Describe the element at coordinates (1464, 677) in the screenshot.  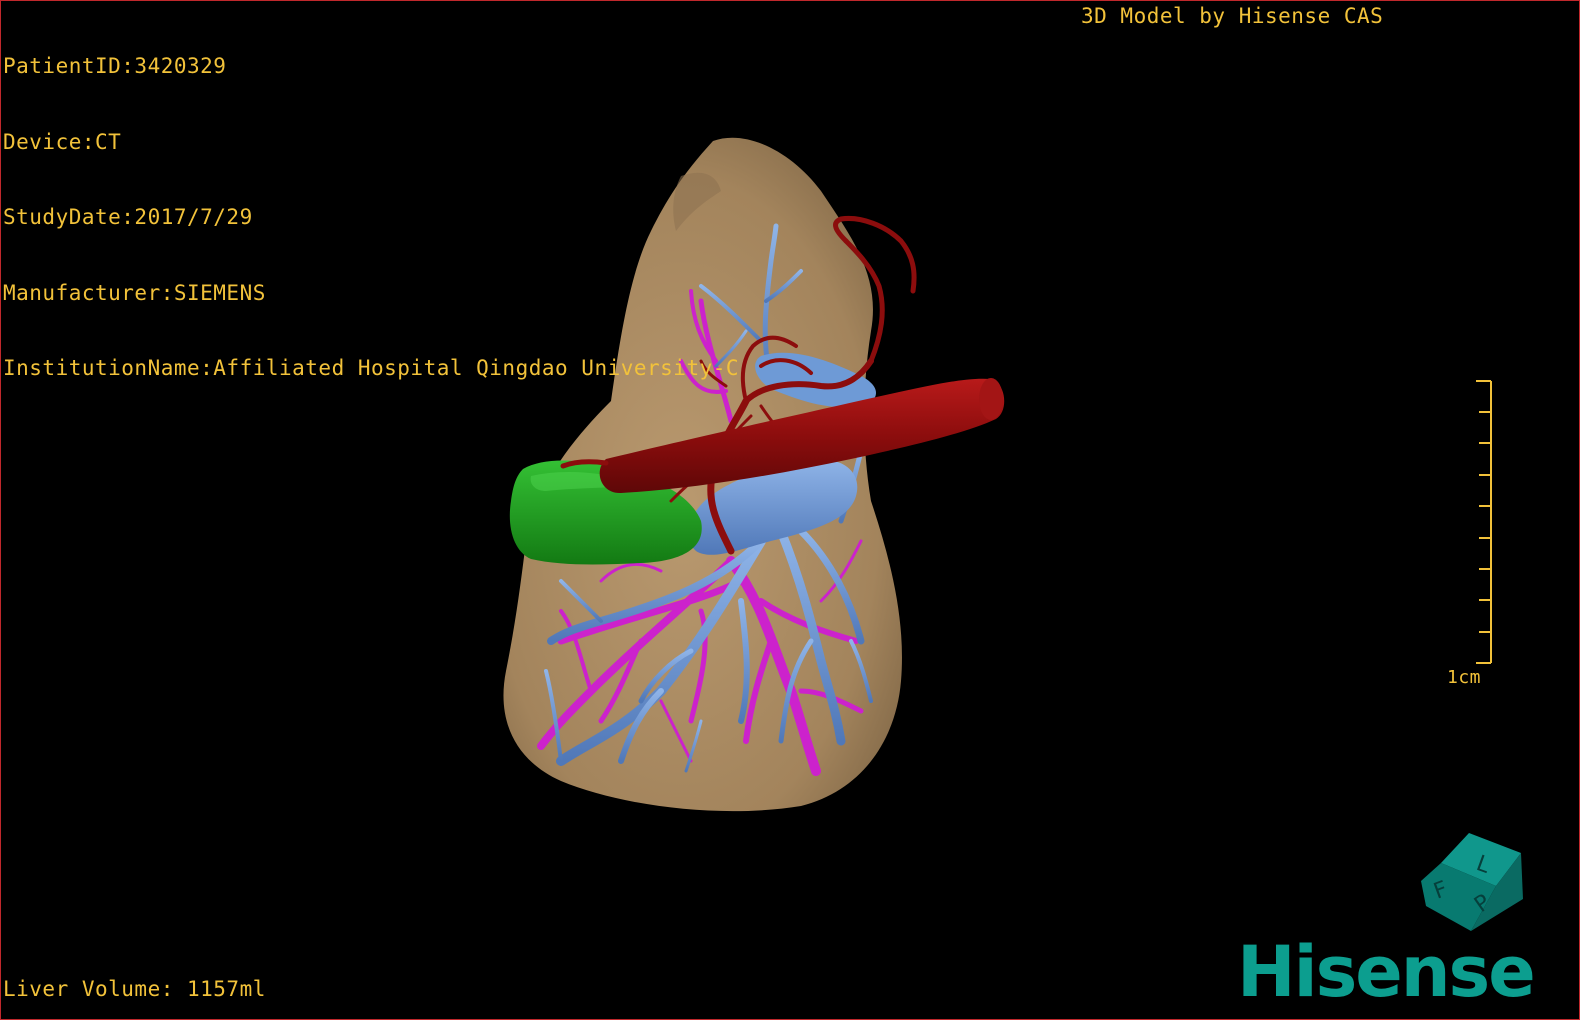
I see `scale-bar-label: 1cm` at that location.